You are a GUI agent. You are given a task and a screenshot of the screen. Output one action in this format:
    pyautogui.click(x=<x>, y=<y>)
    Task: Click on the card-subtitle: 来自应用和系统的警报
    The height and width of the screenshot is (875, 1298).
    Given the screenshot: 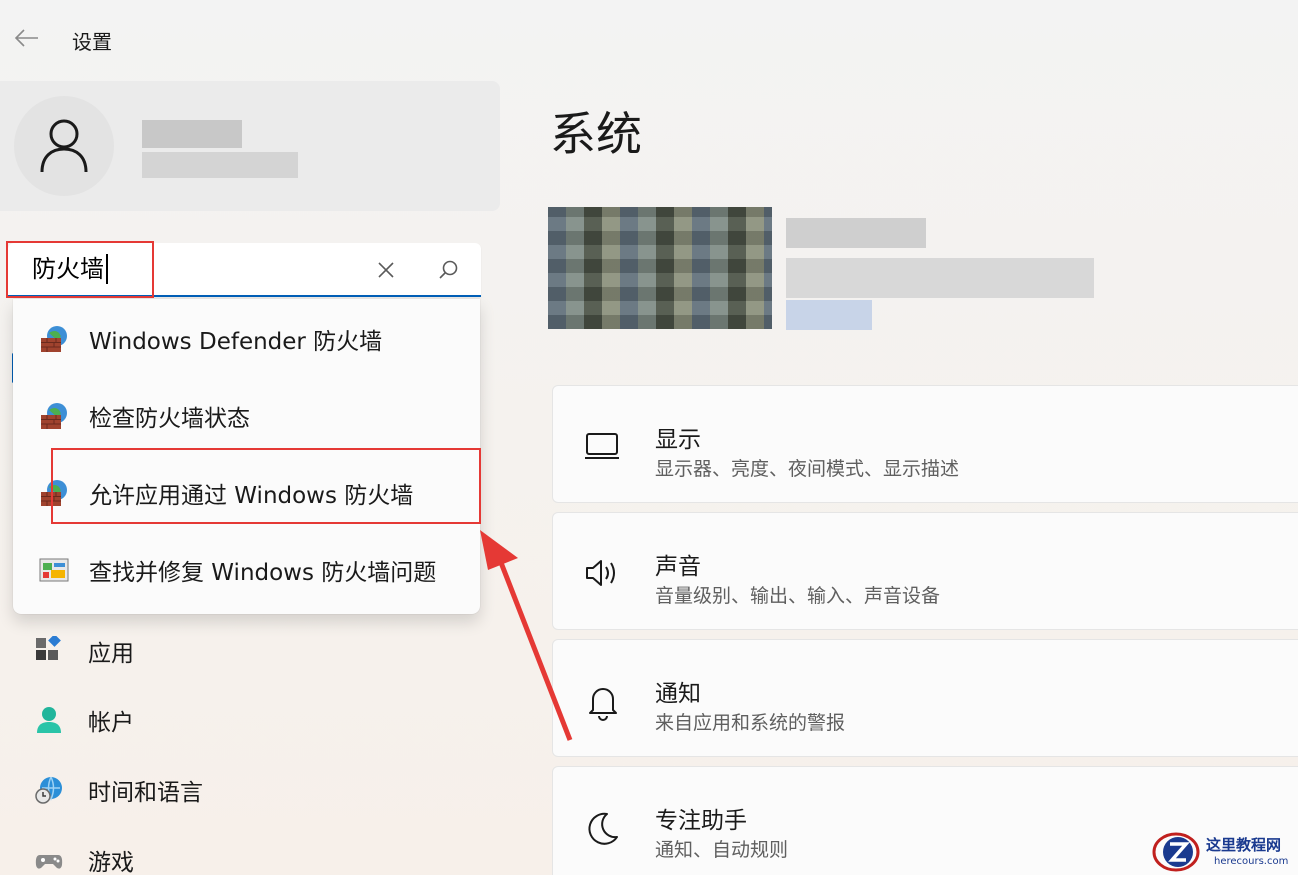 What is the action you would take?
    pyautogui.click(x=750, y=723)
    